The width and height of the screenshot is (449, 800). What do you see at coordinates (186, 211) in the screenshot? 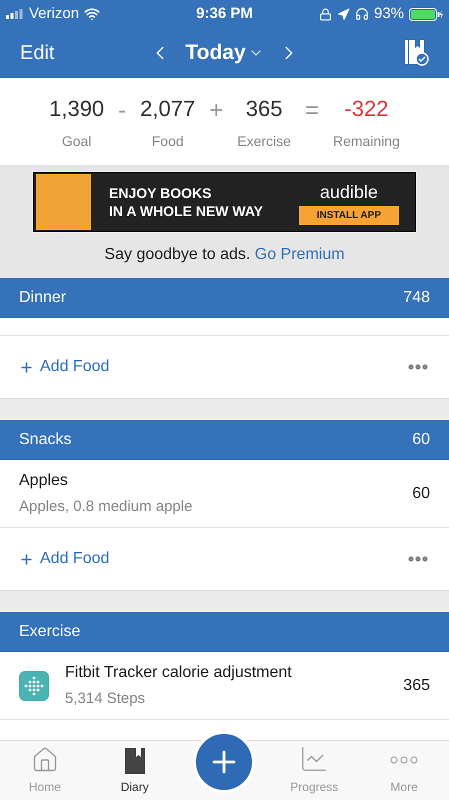
I see `ad-headline: IN A WHOLE NEW WAY` at bounding box center [186, 211].